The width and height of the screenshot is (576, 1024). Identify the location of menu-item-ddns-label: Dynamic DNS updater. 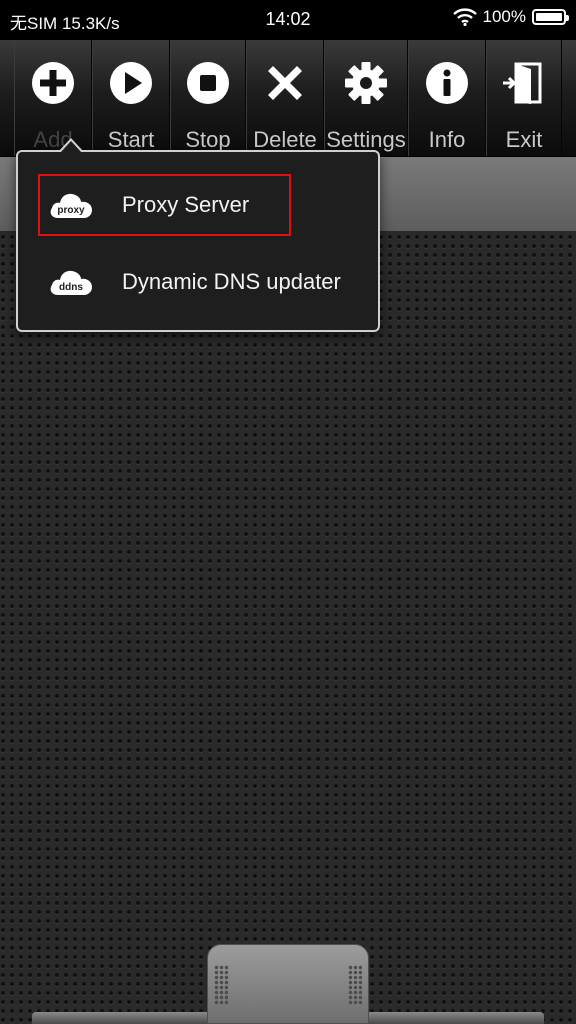
(231, 281).